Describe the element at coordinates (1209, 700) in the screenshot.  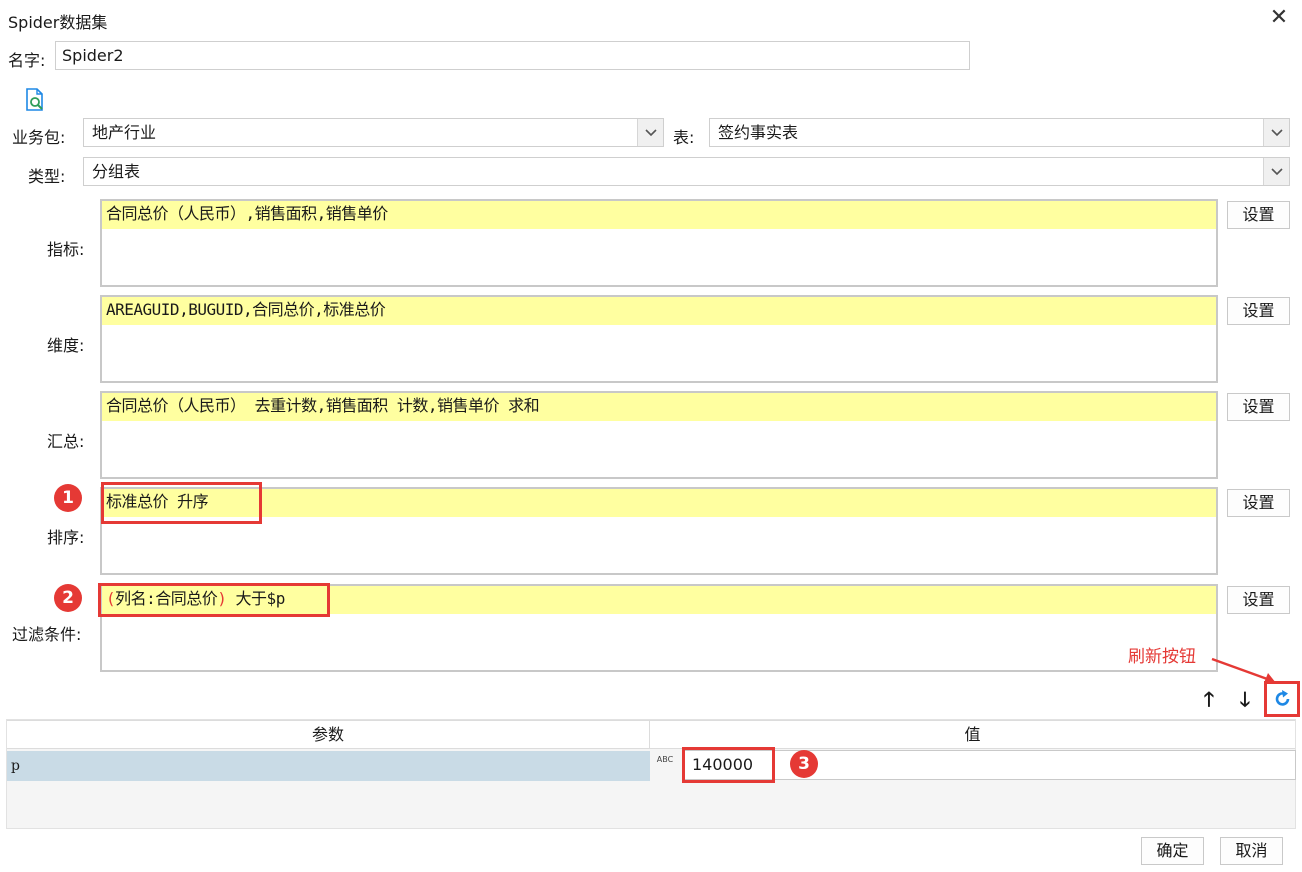
I see `arrow-up-icon: 🡑` at that location.